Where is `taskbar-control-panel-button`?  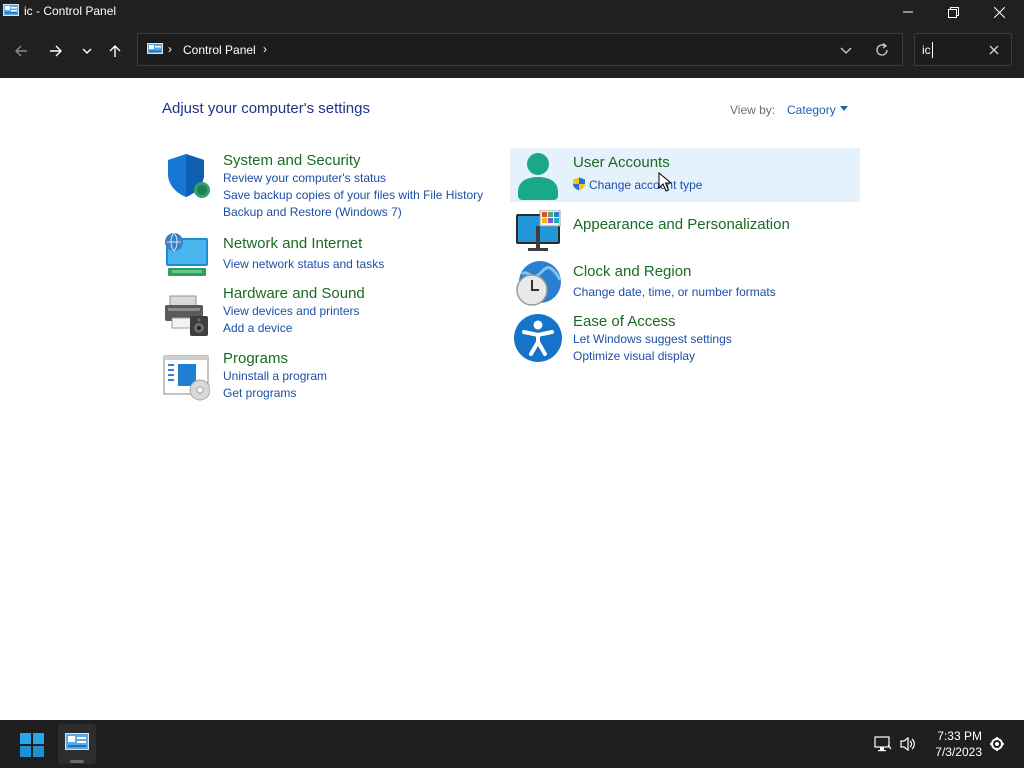
taskbar-control-panel-button is located at coordinates (77, 744).